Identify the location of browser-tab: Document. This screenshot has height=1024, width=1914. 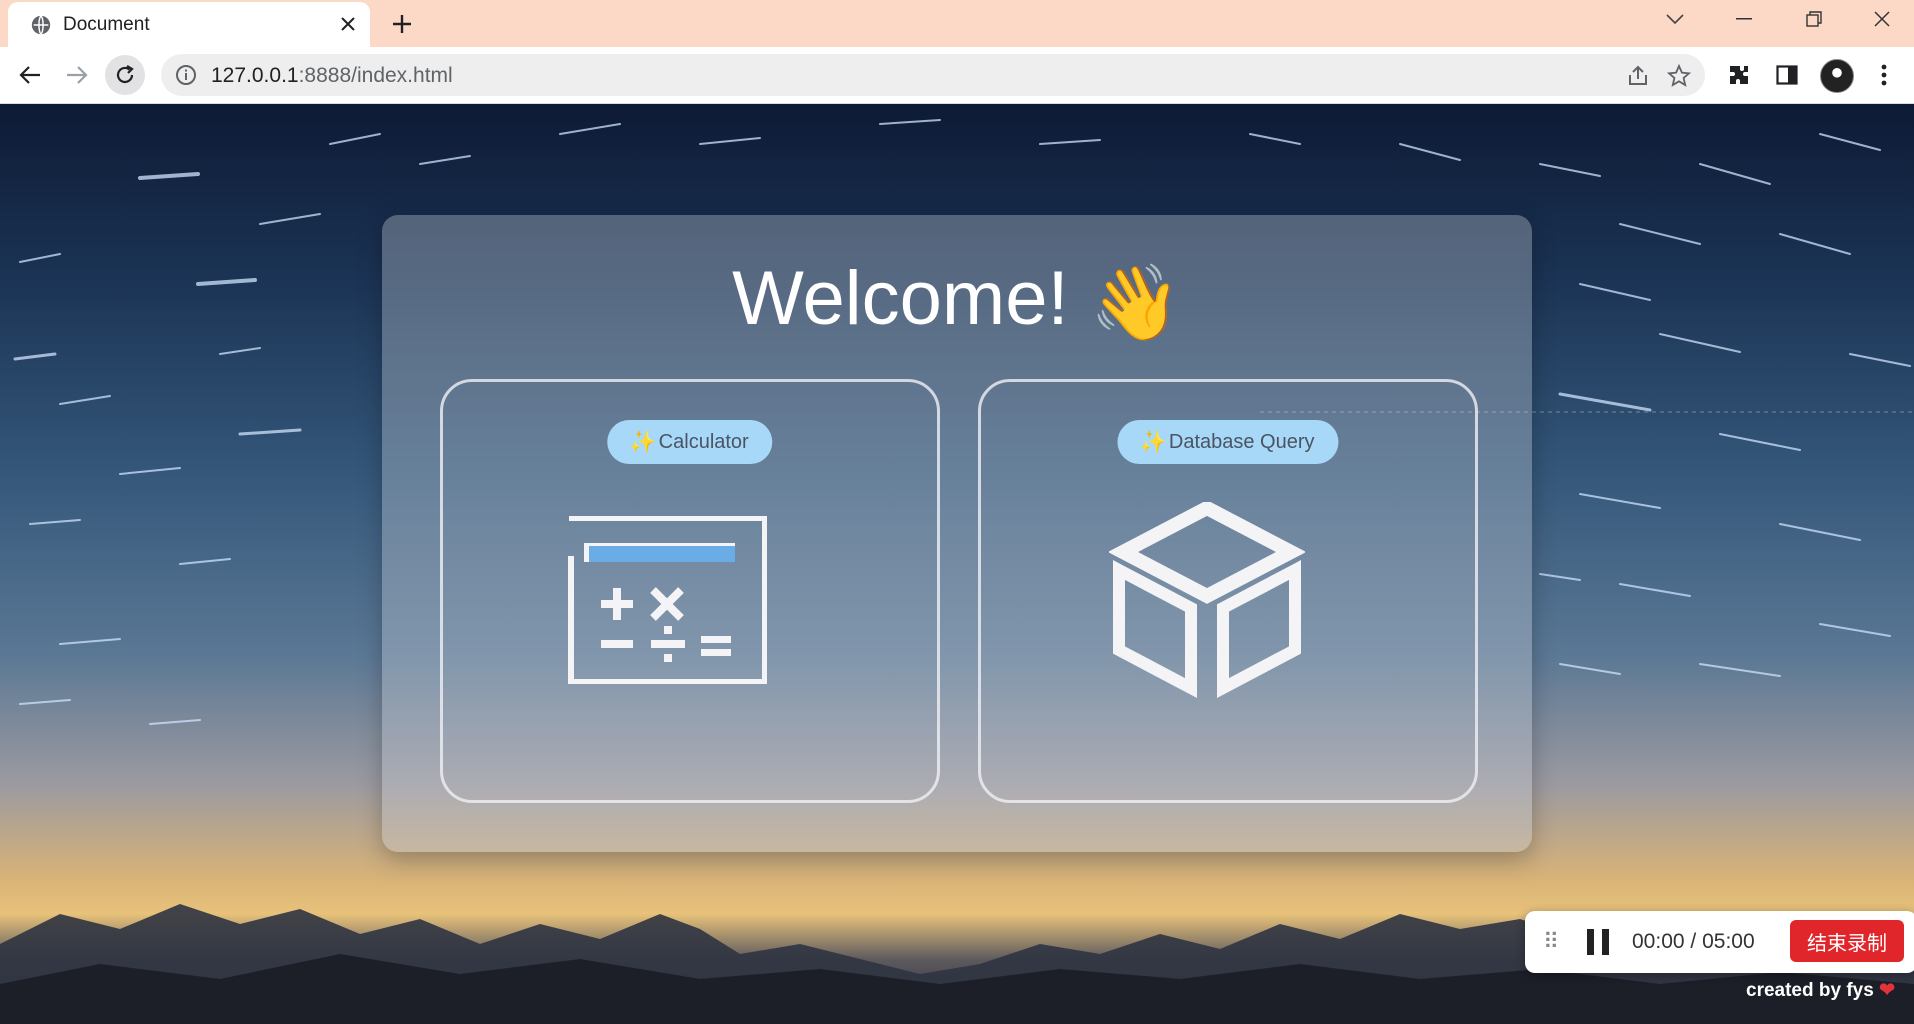
(189, 24).